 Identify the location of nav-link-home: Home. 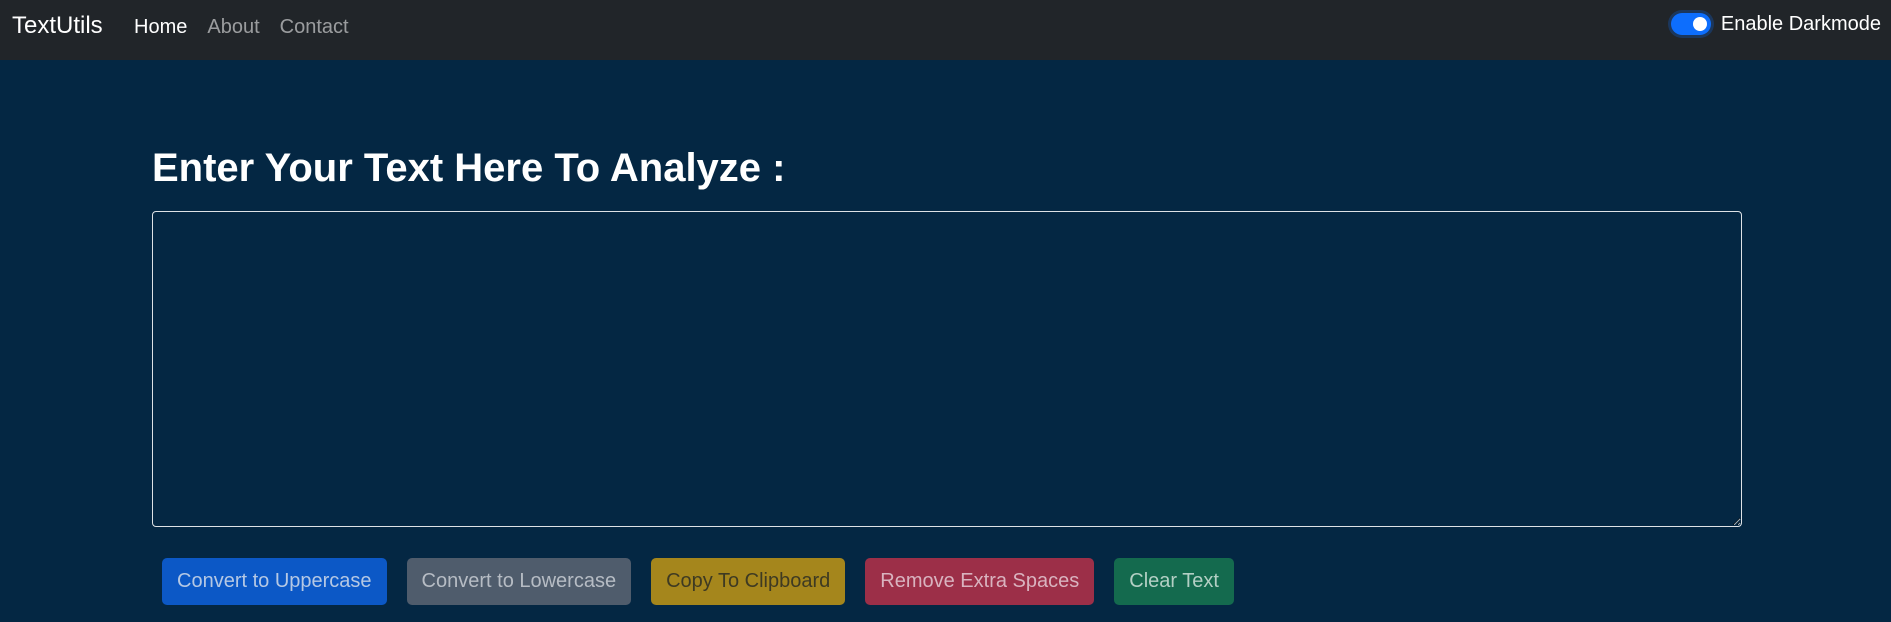
(160, 27).